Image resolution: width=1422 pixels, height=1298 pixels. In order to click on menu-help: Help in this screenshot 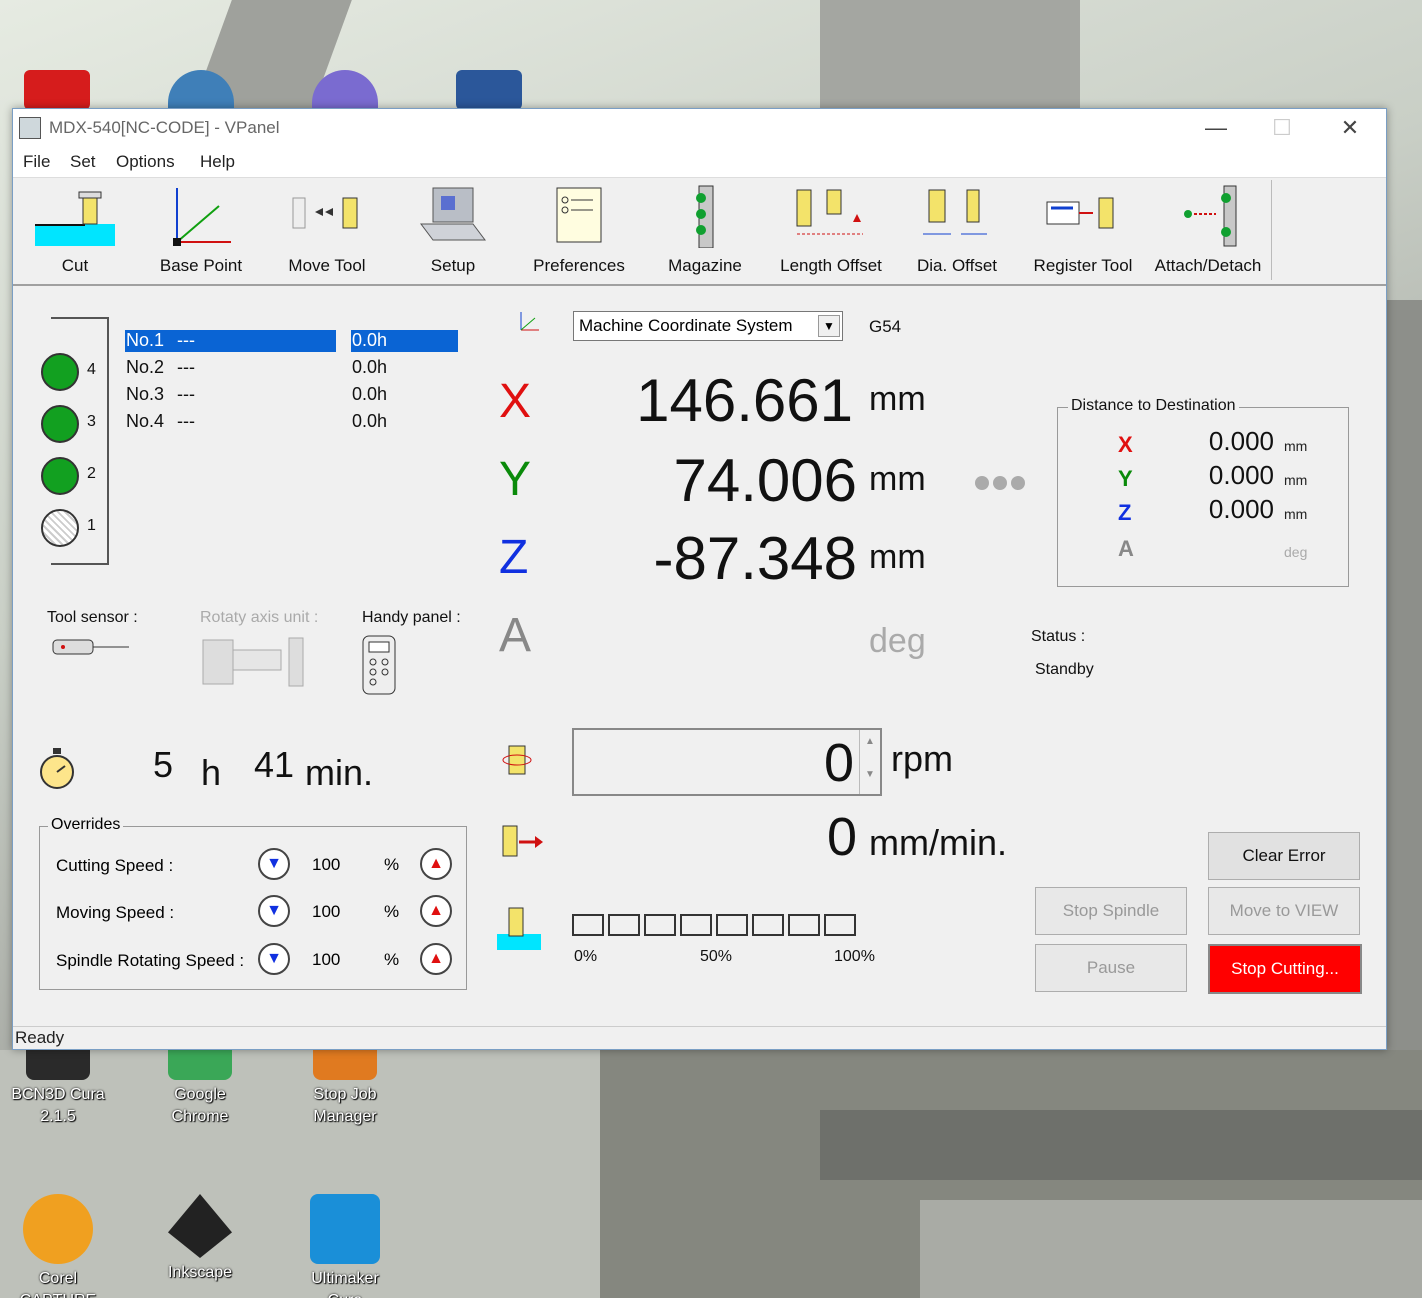, I will do `click(217, 162)`.